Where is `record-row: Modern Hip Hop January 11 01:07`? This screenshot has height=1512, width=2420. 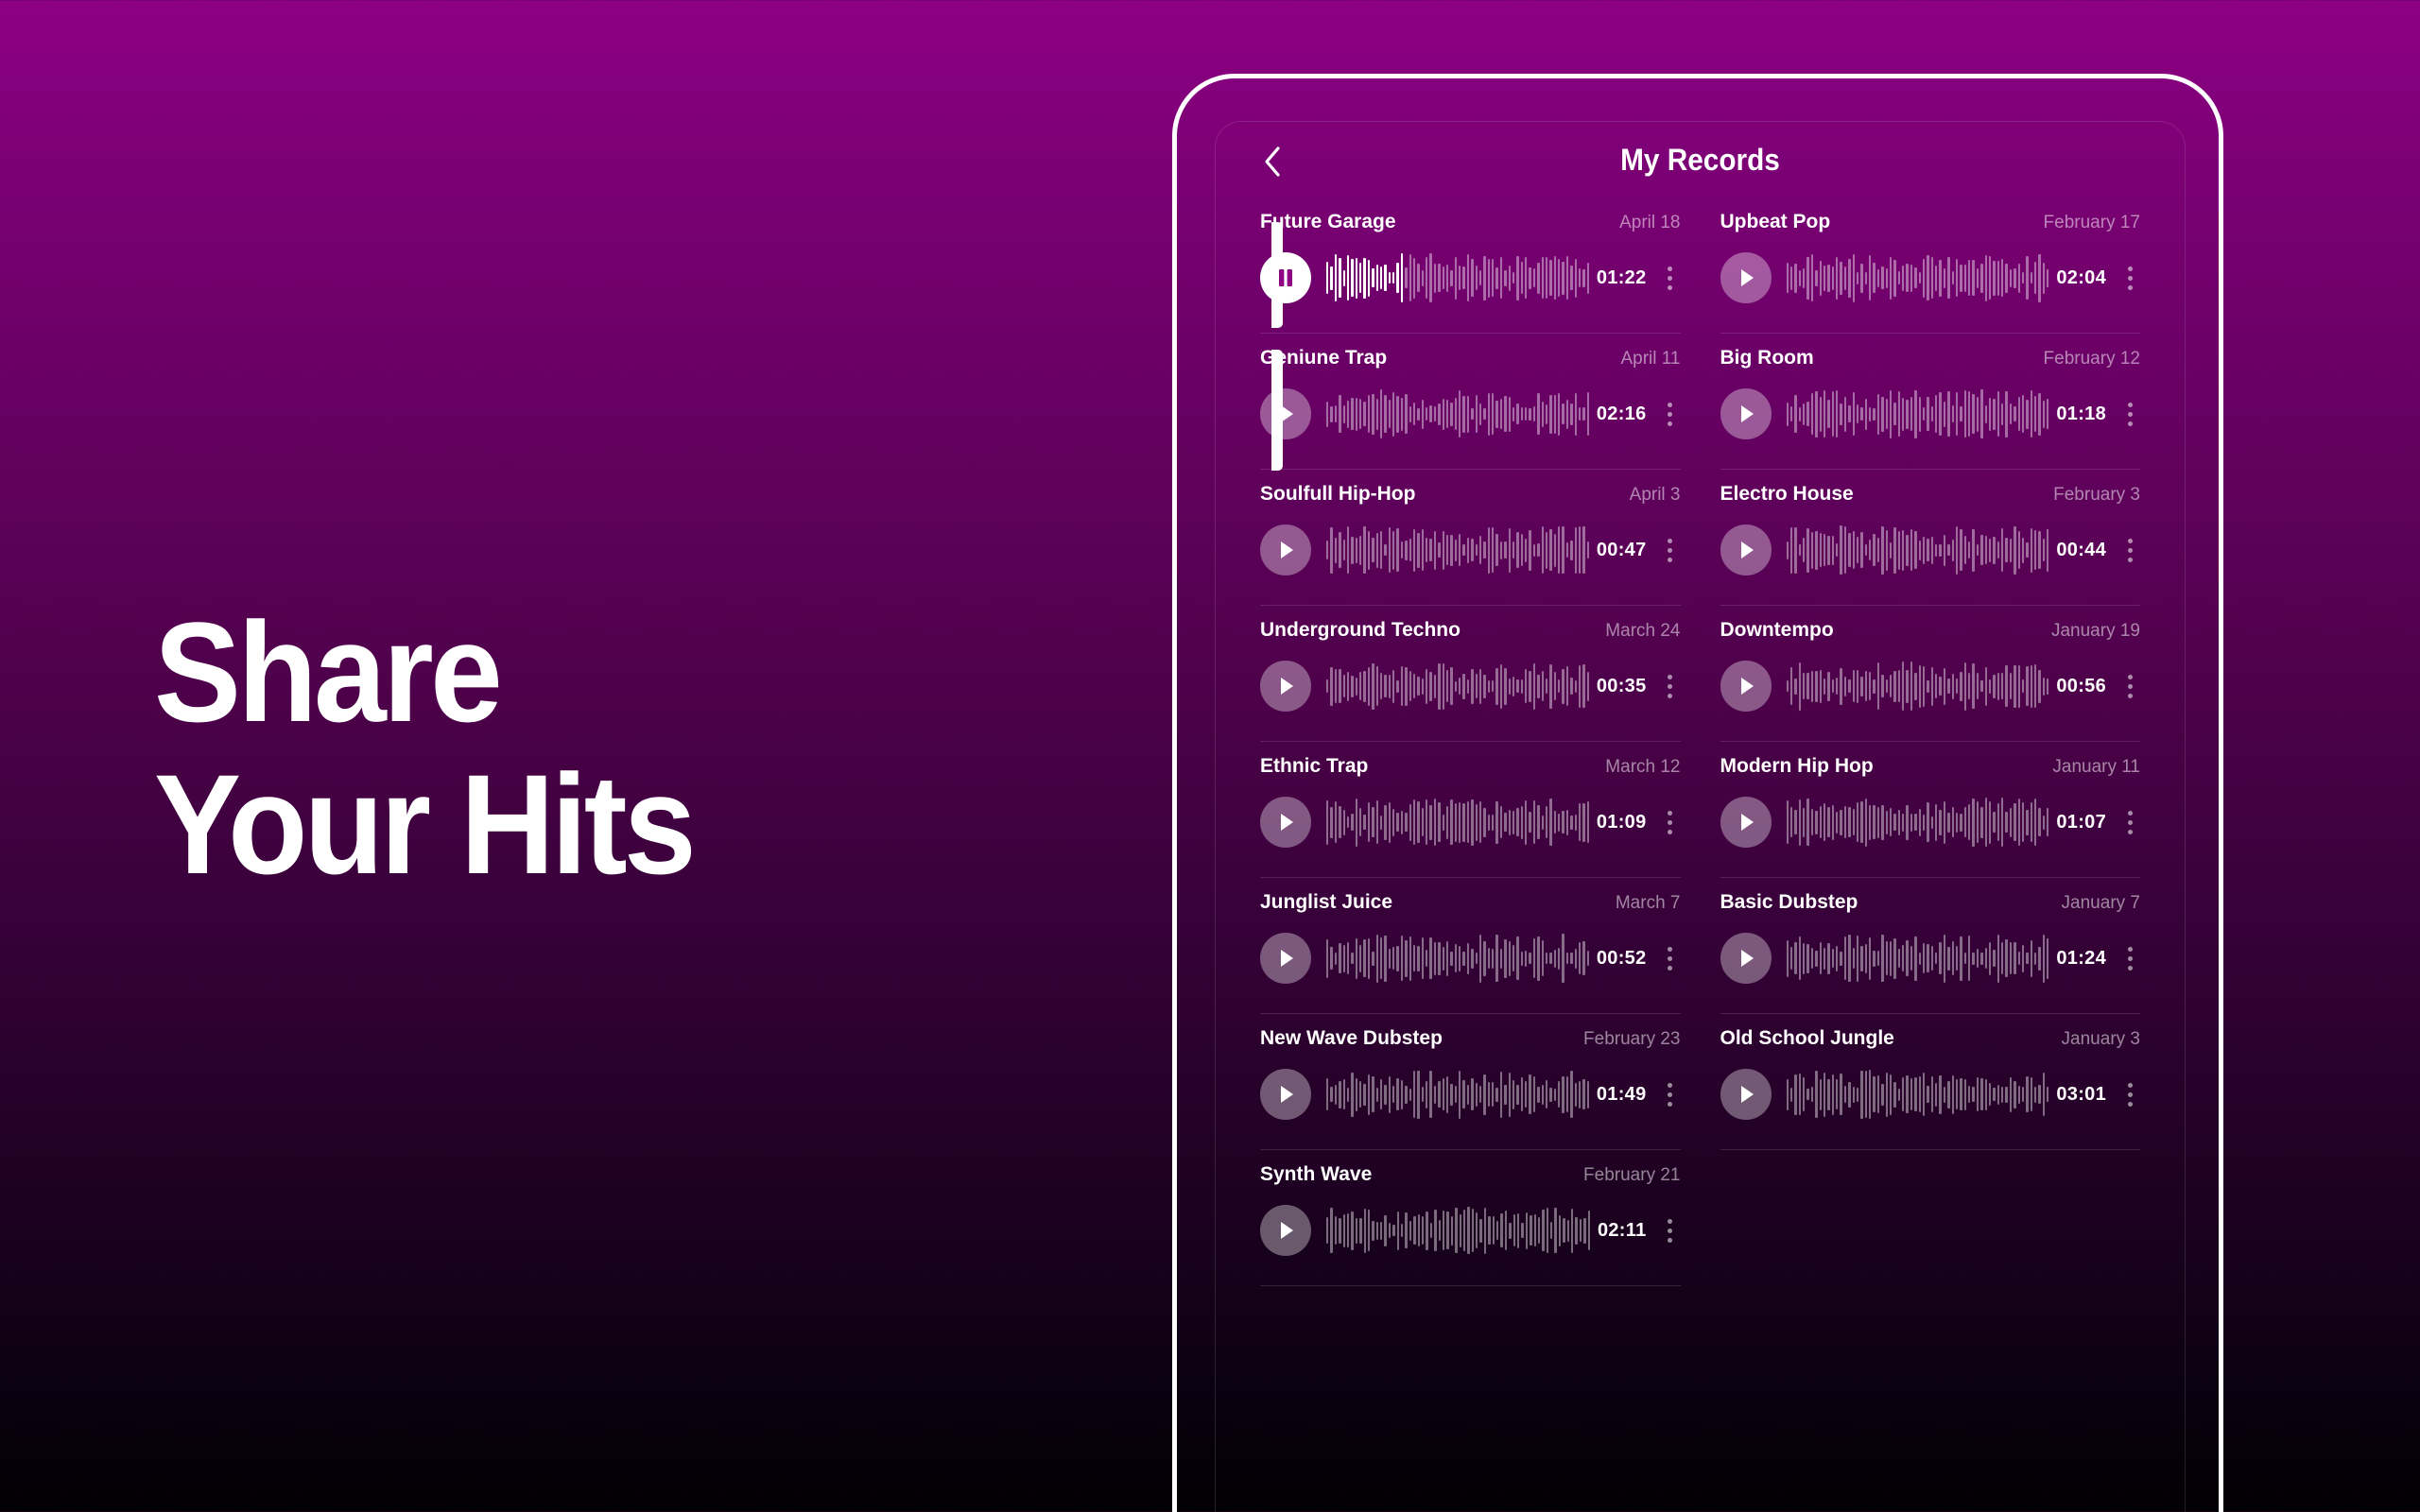 record-row: Modern Hip Hop January 11 01:07 is located at coordinates (1930, 810).